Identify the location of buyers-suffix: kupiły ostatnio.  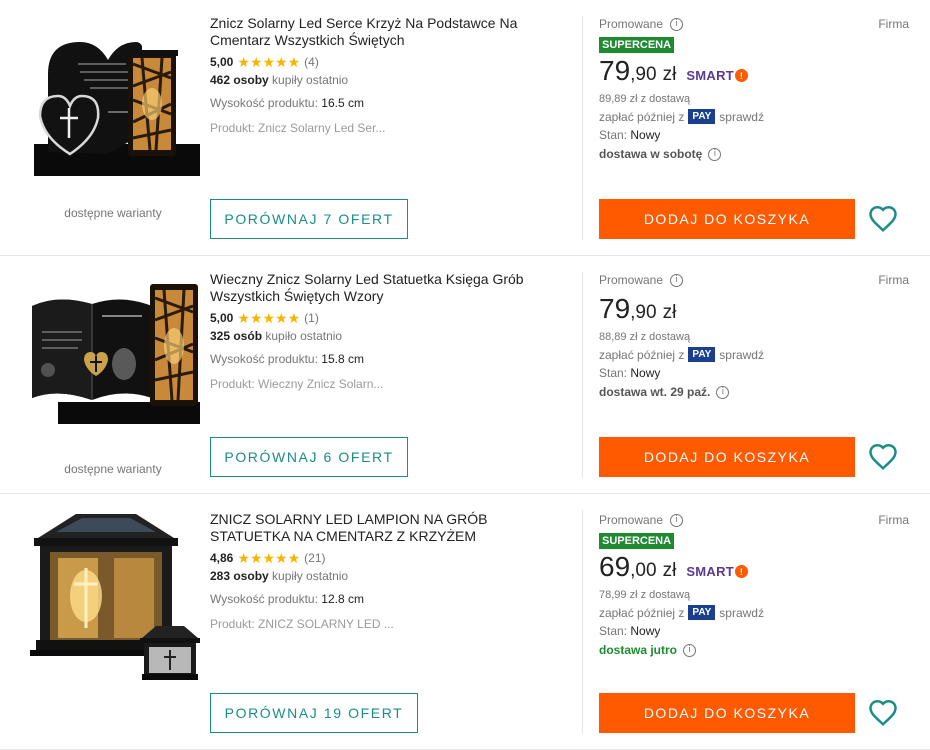
(310, 576).